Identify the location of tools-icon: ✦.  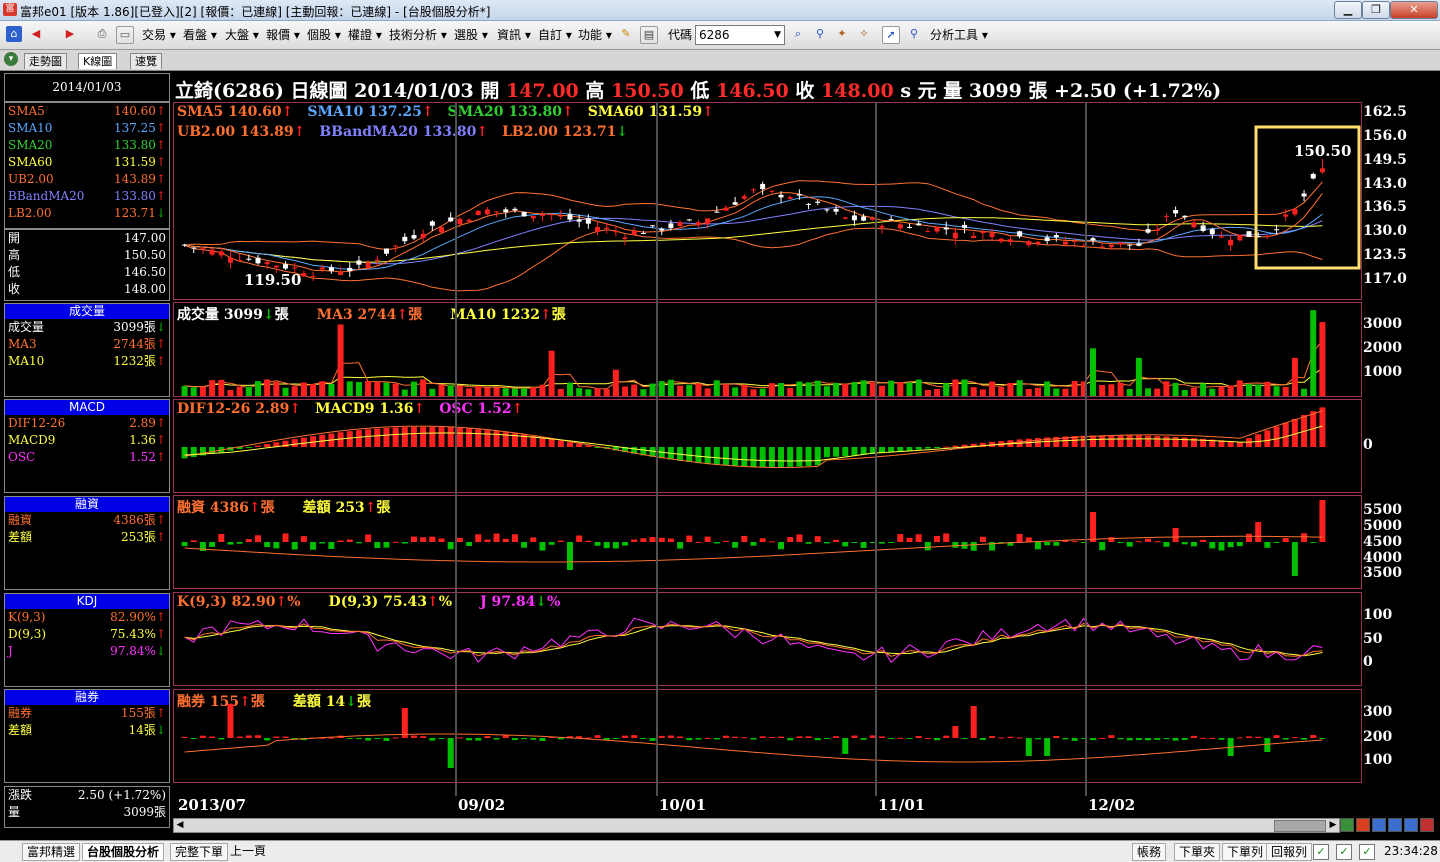
(842, 34).